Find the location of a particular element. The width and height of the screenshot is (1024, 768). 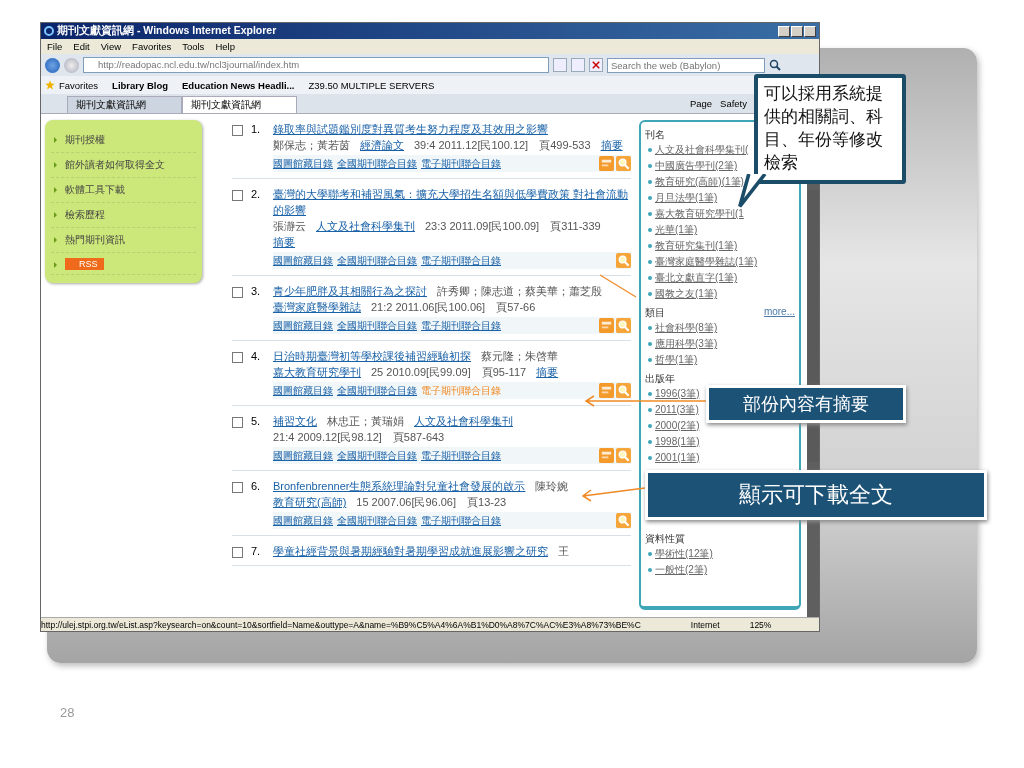

minimize-button is located at coordinates (784, 31).